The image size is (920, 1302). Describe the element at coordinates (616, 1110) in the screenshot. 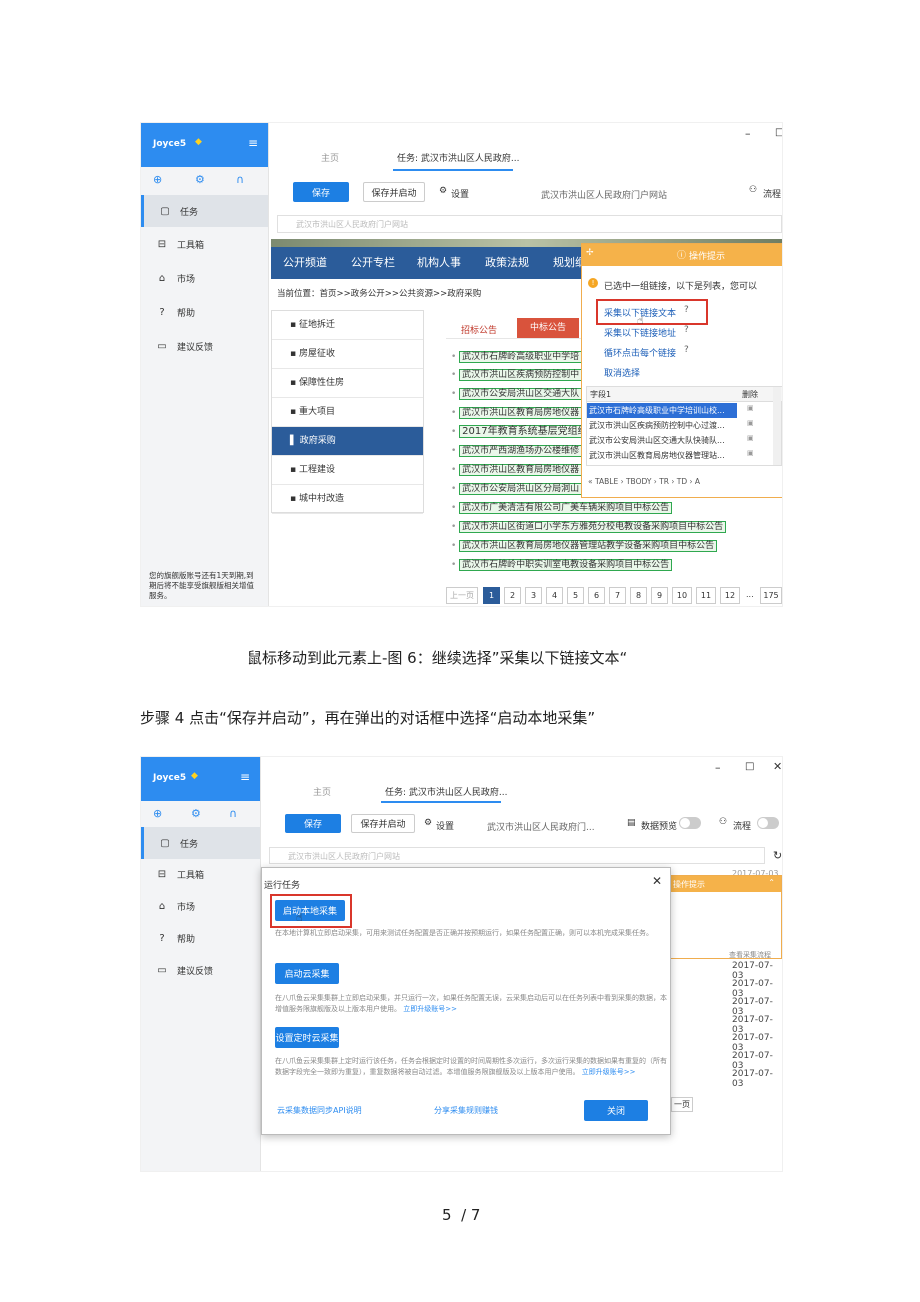

I see `close-button: 关闭` at that location.